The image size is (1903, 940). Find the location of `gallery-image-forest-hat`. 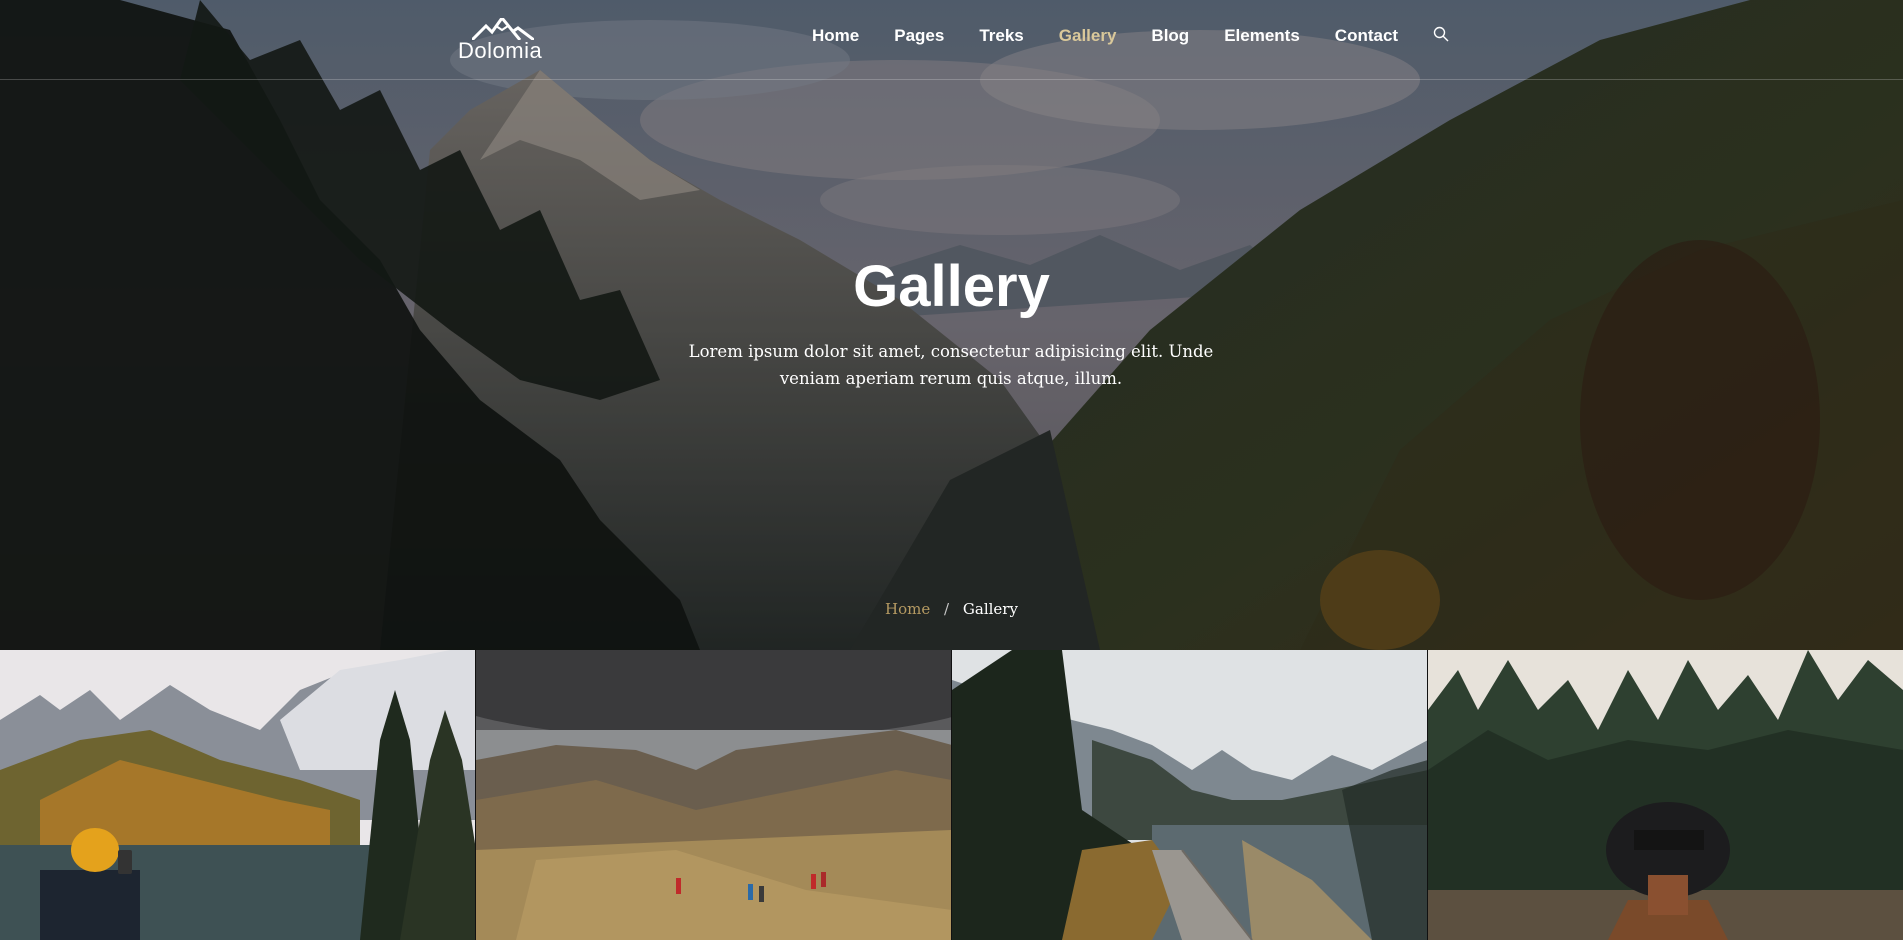

gallery-image-forest-hat is located at coordinates (1665, 795).